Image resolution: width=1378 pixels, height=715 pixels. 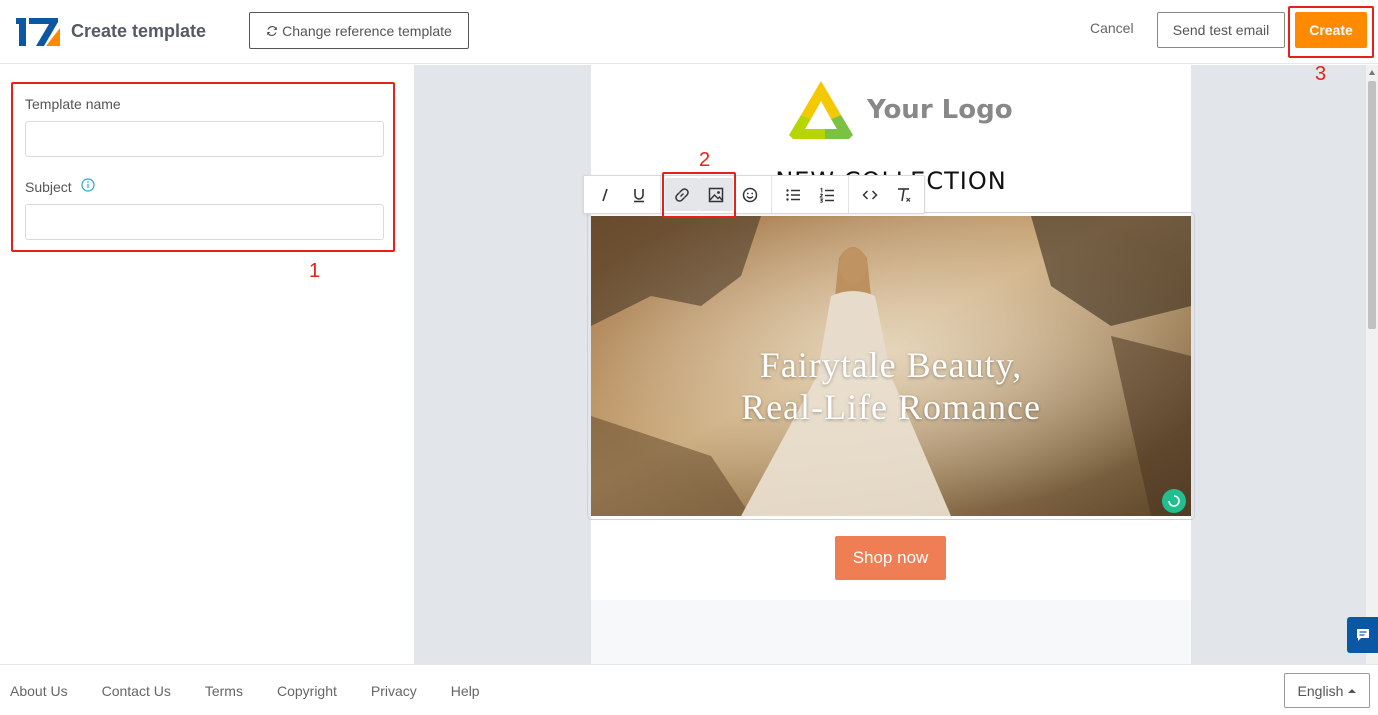 I want to click on toolbar-group-style, so click(x=622, y=194).